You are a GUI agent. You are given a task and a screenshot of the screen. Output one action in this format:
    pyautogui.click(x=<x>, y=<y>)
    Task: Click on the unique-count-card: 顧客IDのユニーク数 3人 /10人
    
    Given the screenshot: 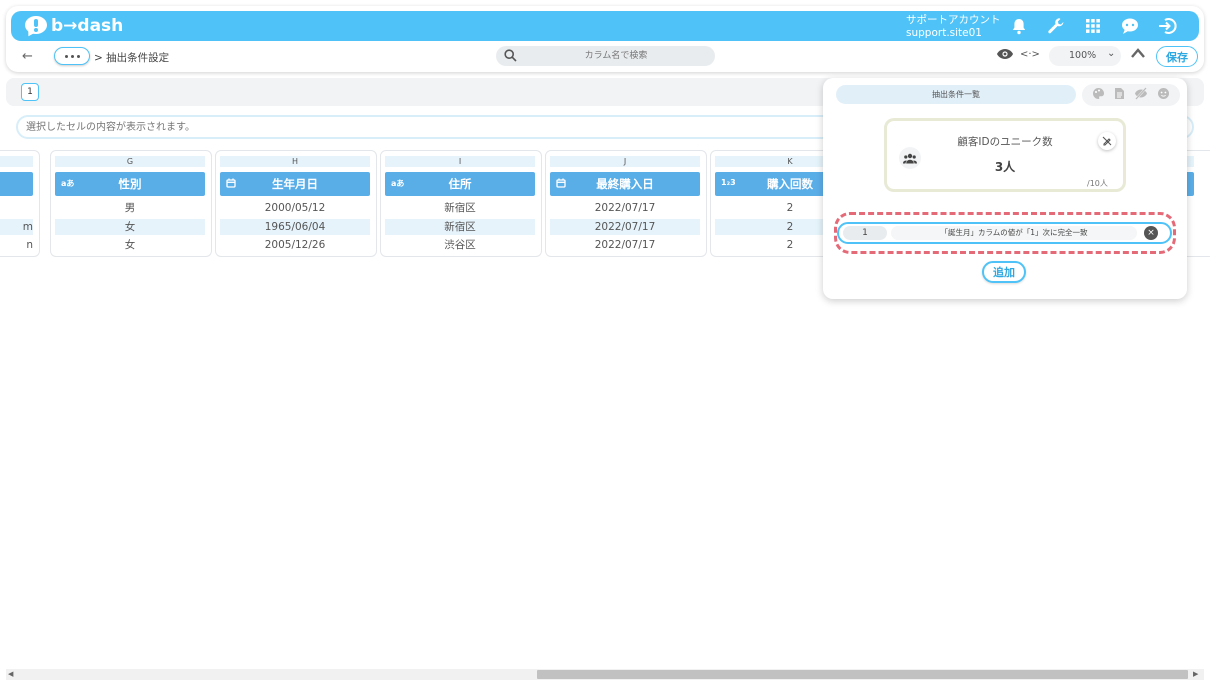 What is the action you would take?
    pyautogui.click(x=1005, y=155)
    